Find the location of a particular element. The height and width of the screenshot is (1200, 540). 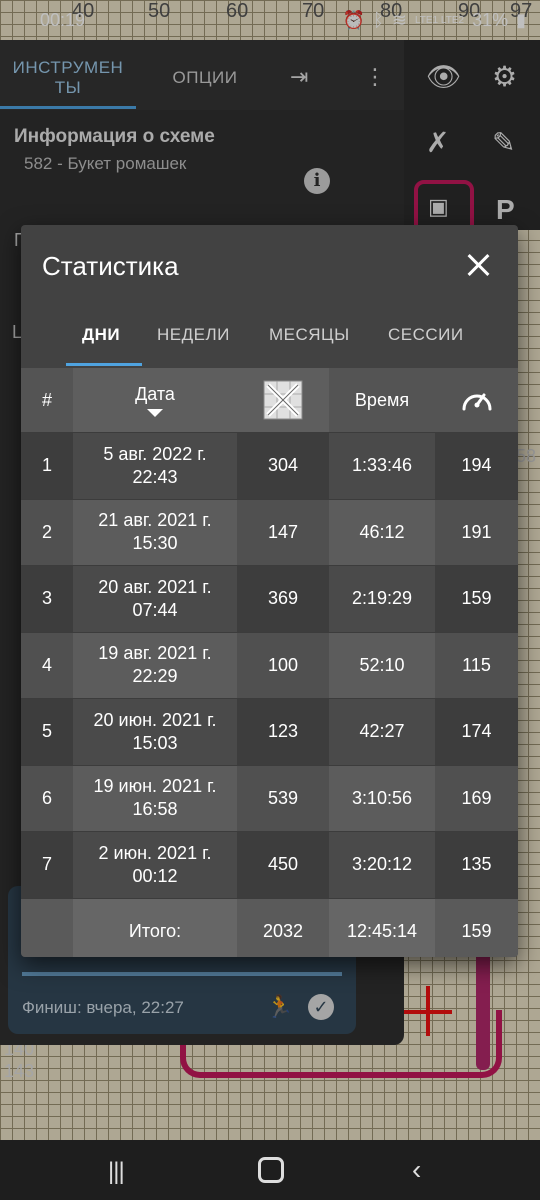

row-number: 1 is located at coordinates (47, 465).